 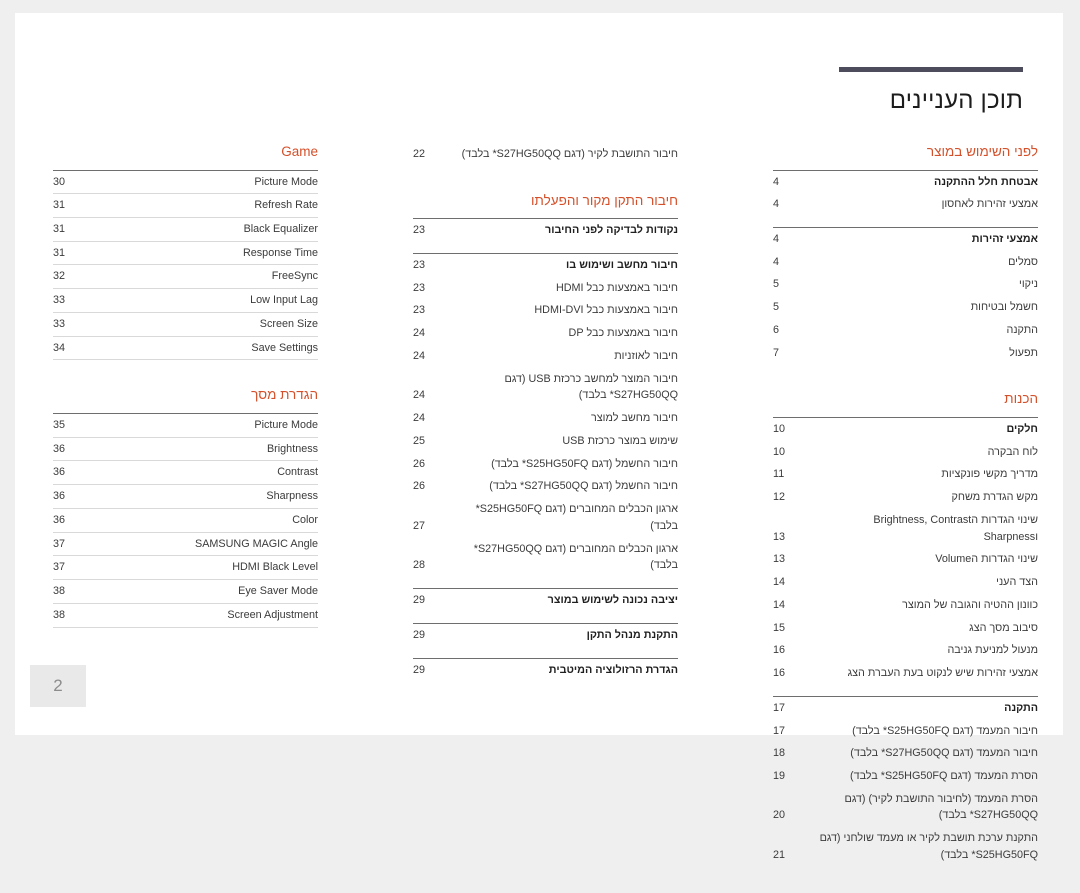 I want to click on toc-entry-page: 36, so click(x=59, y=448).